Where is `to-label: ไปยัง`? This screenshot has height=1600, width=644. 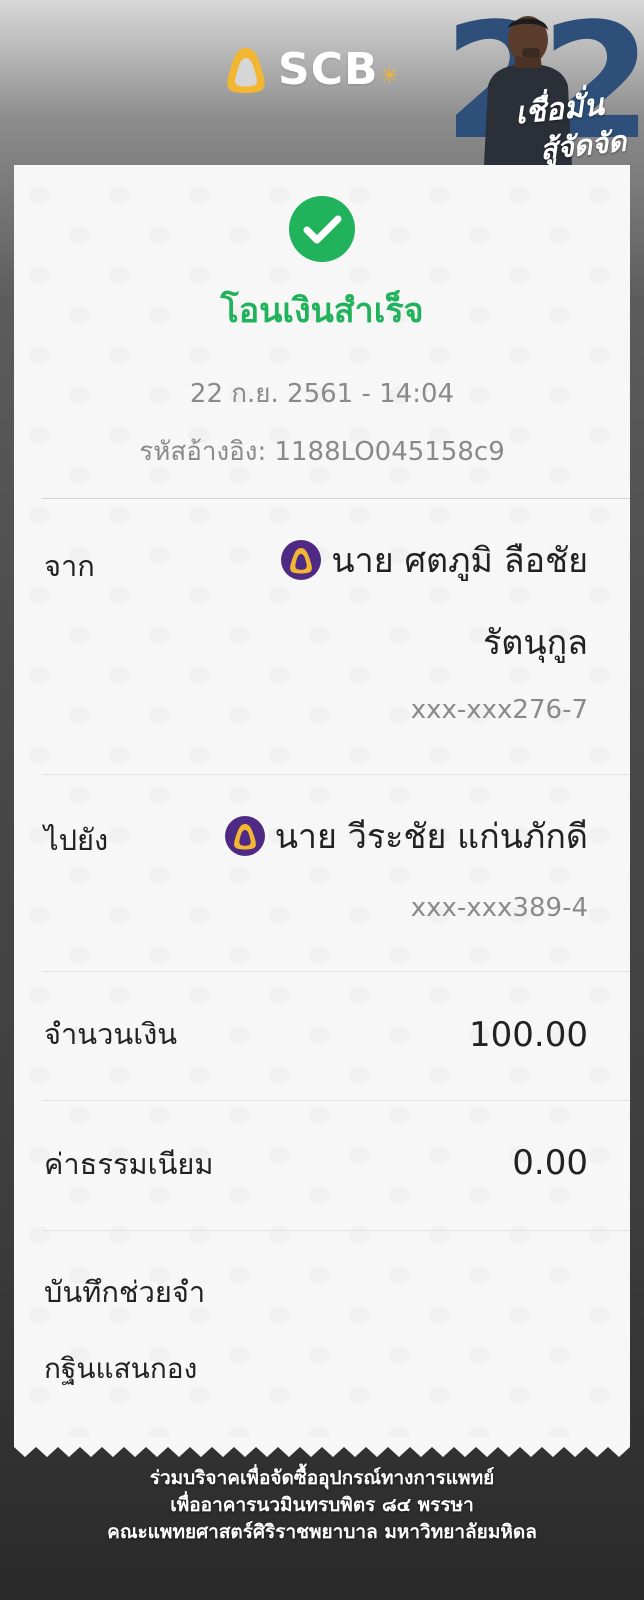 to-label: ไปยัง is located at coordinates (76, 840).